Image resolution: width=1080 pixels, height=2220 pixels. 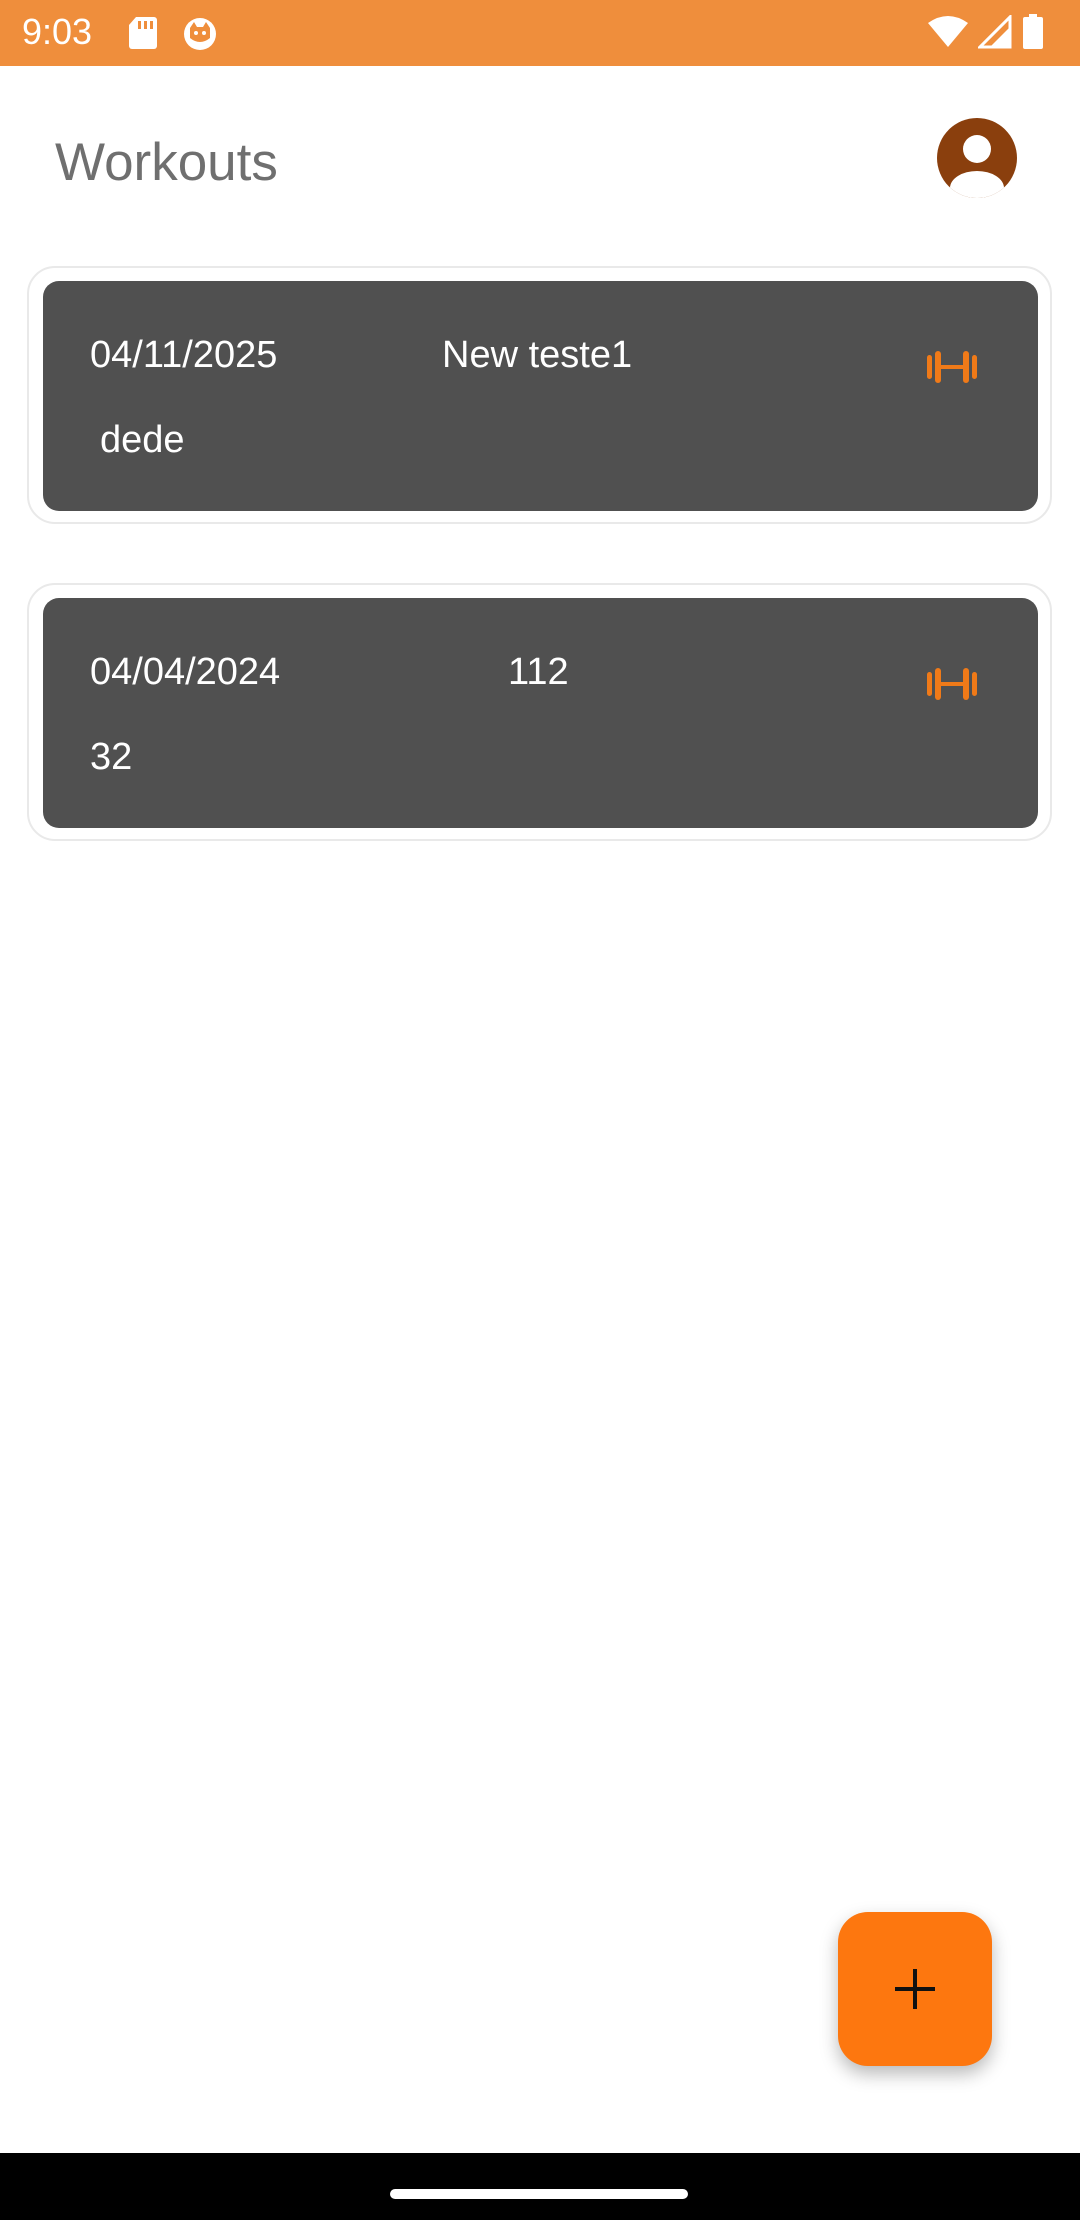 I want to click on status-bar: 9:03, so click(x=540, y=33).